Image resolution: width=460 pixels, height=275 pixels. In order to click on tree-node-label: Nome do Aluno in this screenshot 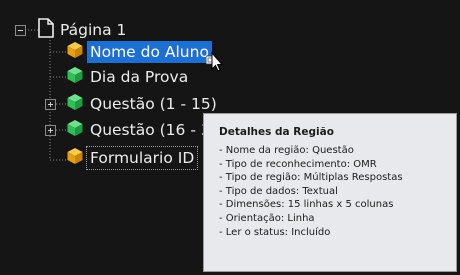, I will do `click(149, 52)`.